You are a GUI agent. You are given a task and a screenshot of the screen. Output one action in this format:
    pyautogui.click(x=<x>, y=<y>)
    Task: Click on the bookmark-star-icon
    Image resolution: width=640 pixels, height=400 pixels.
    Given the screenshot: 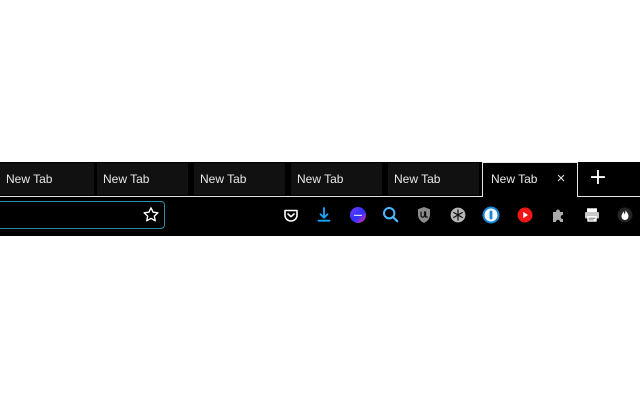 What is the action you would take?
    pyautogui.click(x=151, y=215)
    